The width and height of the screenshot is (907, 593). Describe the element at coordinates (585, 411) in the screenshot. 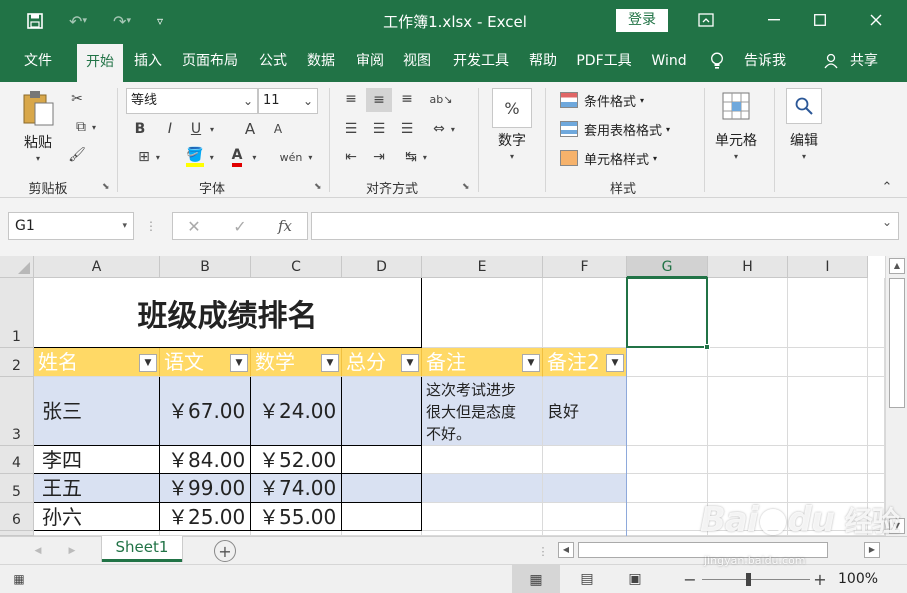

I see `cell-f3: 良好` at that location.